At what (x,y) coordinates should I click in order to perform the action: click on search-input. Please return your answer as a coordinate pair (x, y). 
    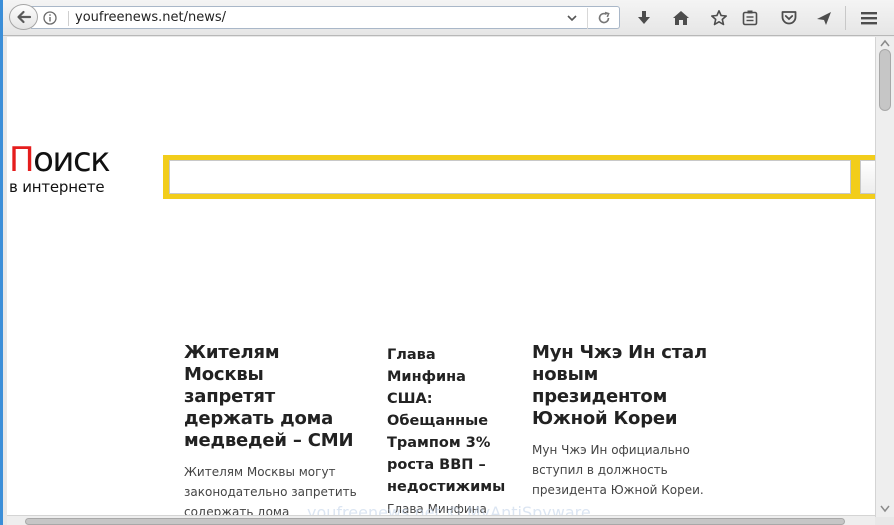
    Looking at the image, I should click on (510, 177).